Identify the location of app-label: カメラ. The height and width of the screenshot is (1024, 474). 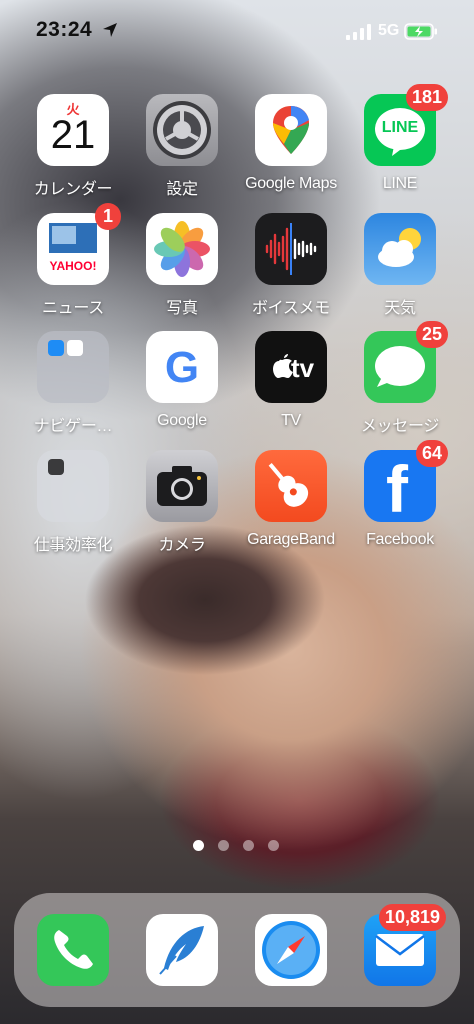
(182, 545).